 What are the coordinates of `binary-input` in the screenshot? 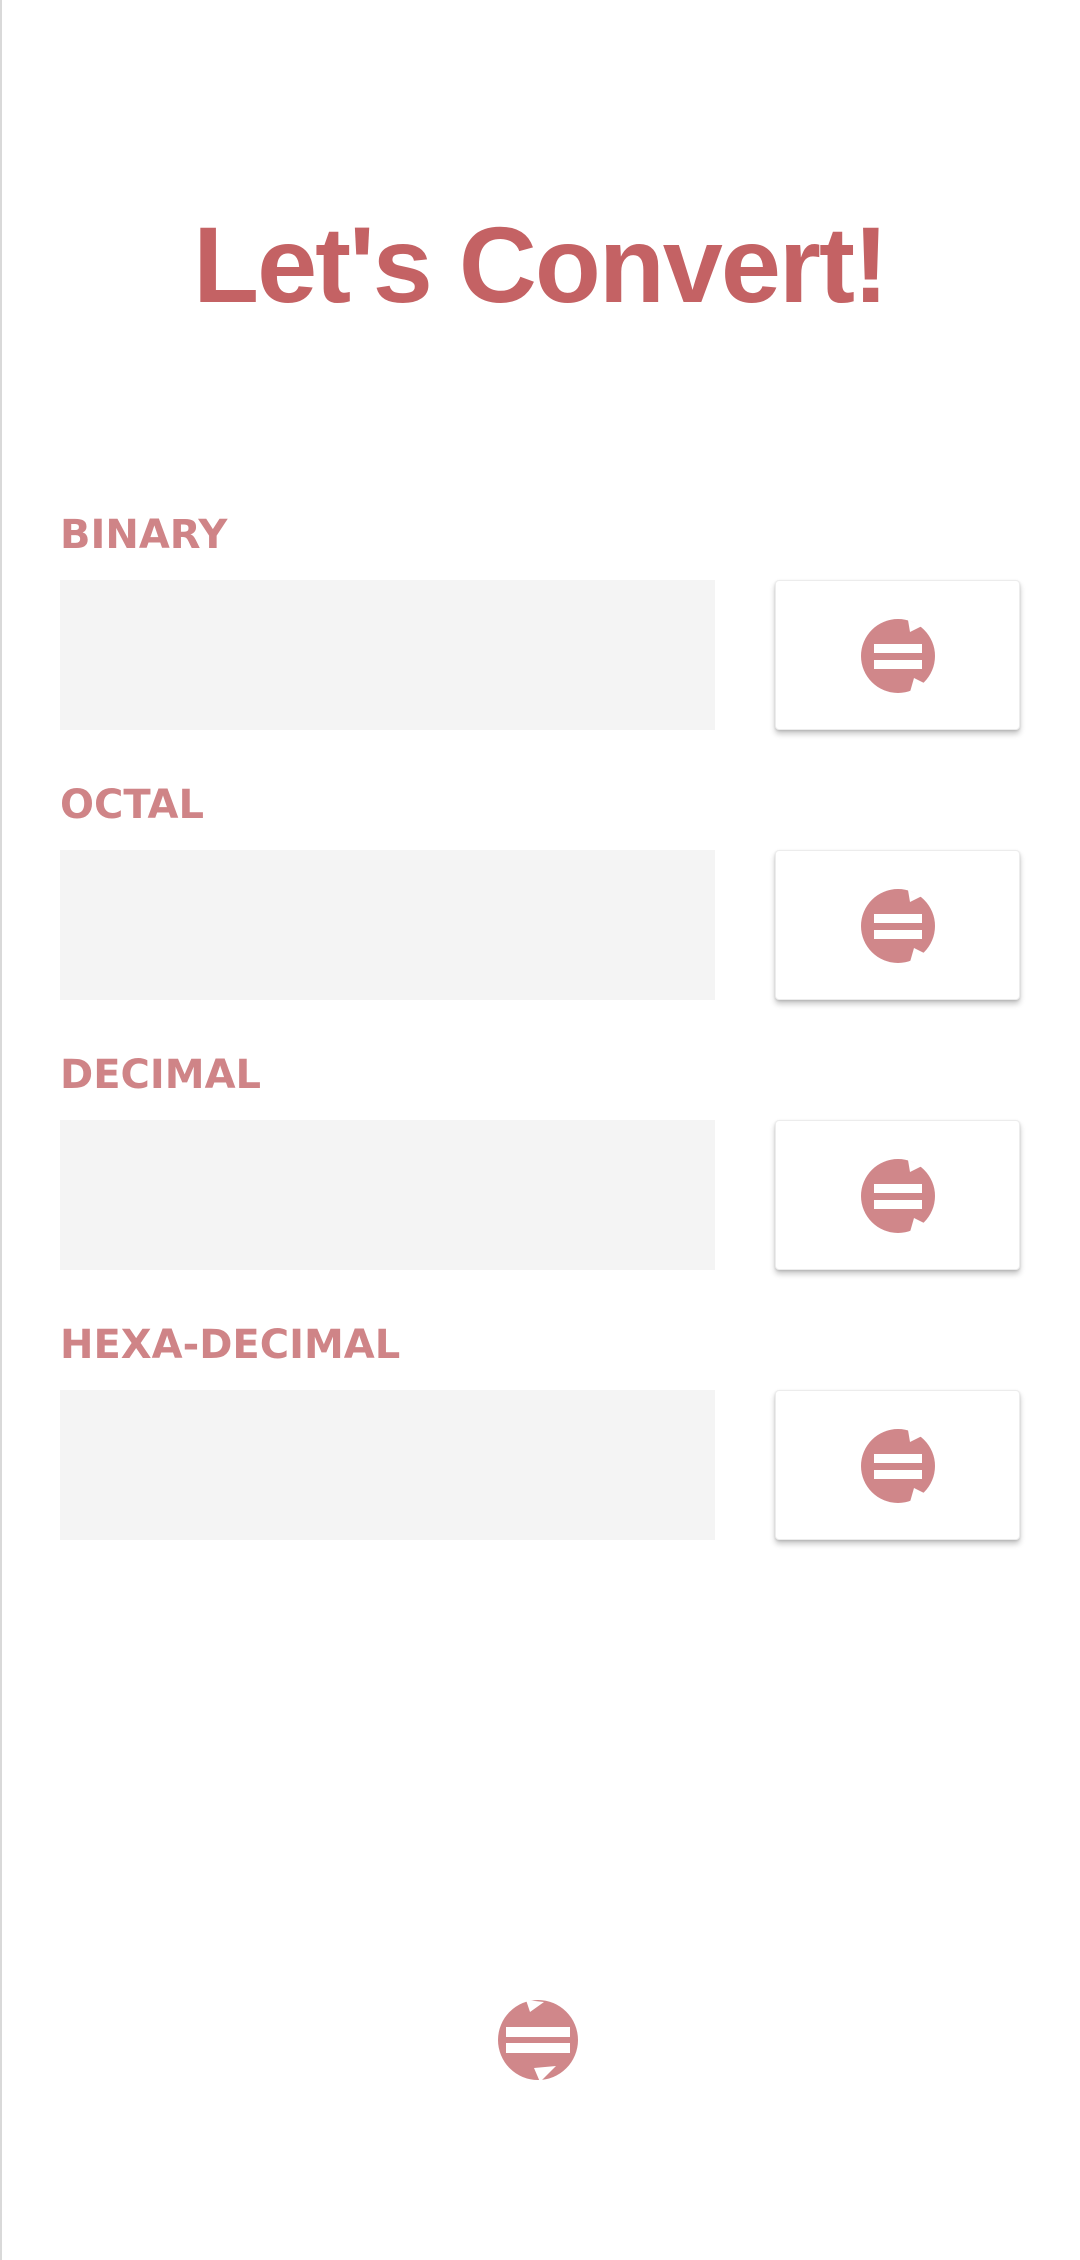 It's located at (387, 655).